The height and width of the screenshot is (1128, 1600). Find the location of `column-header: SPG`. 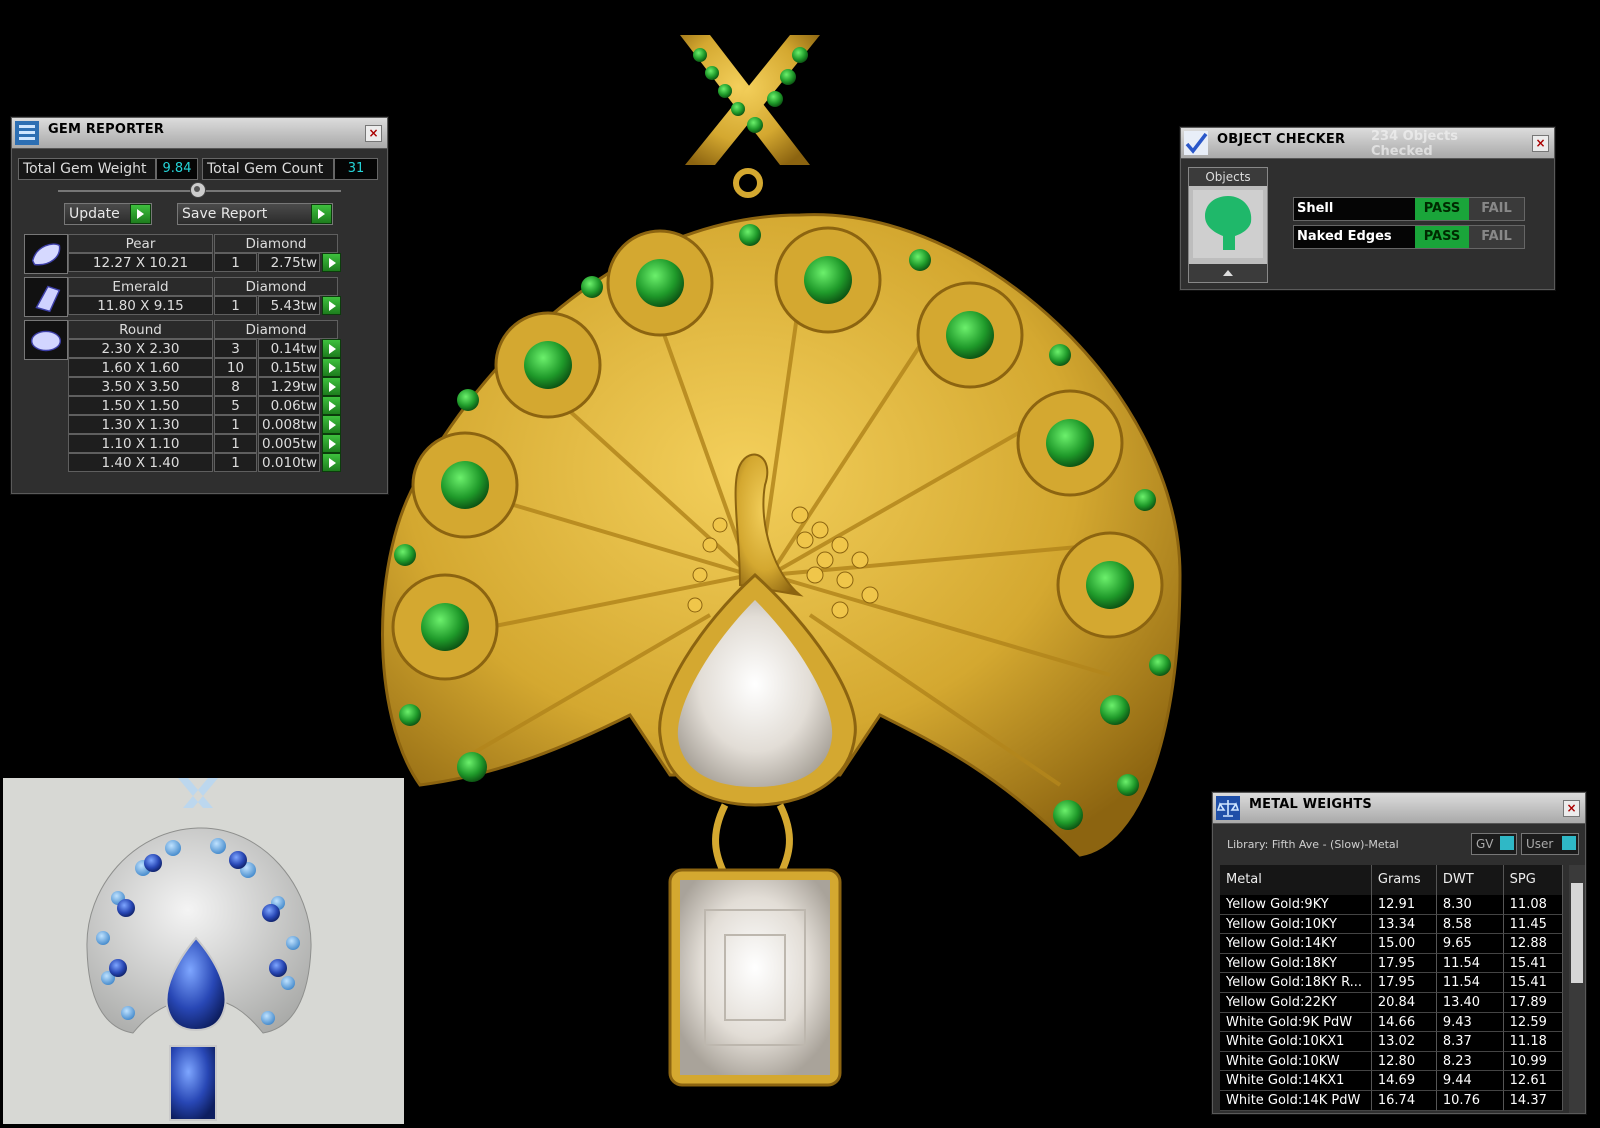

column-header: SPG is located at coordinates (1533, 880).